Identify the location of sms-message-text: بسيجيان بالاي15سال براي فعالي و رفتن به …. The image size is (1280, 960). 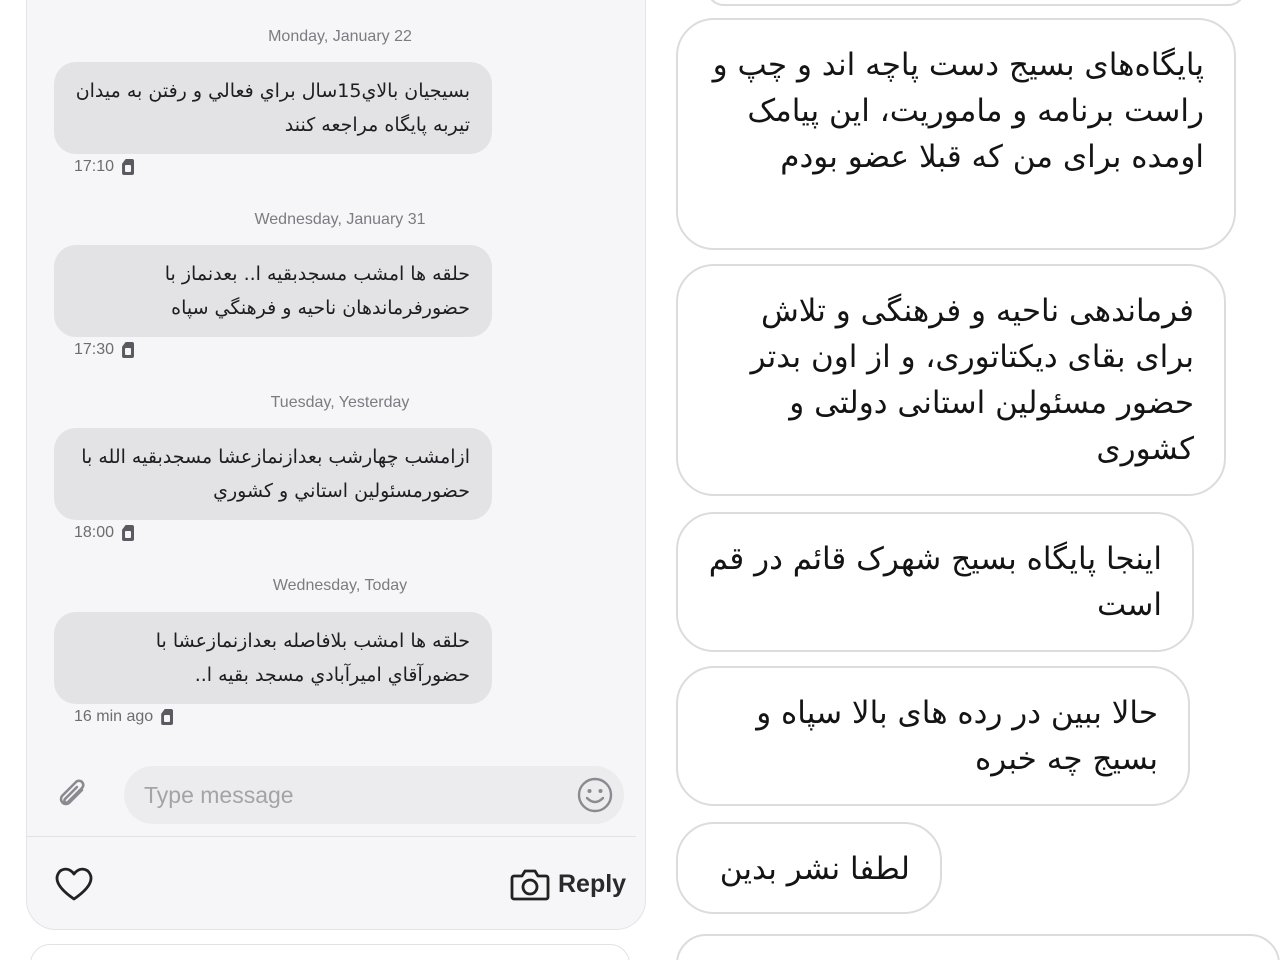
(272, 108).